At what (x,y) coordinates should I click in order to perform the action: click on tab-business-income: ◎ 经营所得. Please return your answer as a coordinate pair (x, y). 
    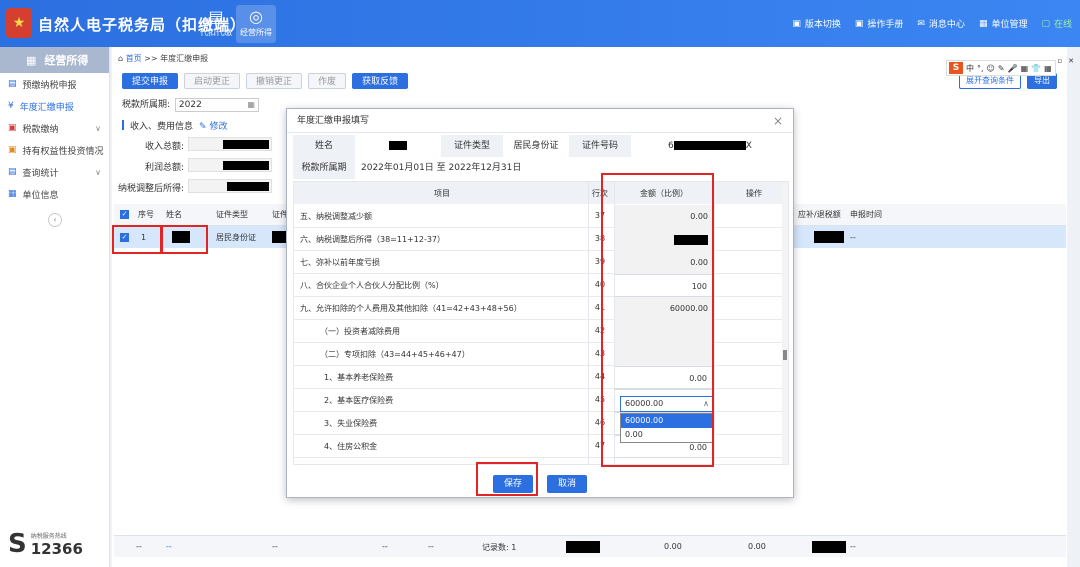
    Looking at the image, I should click on (256, 24).